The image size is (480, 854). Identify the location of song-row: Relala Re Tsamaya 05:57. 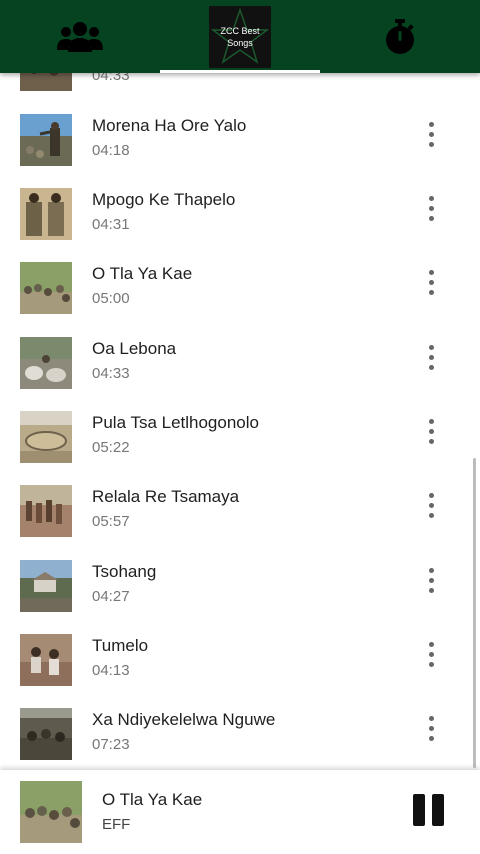
(240, 522).